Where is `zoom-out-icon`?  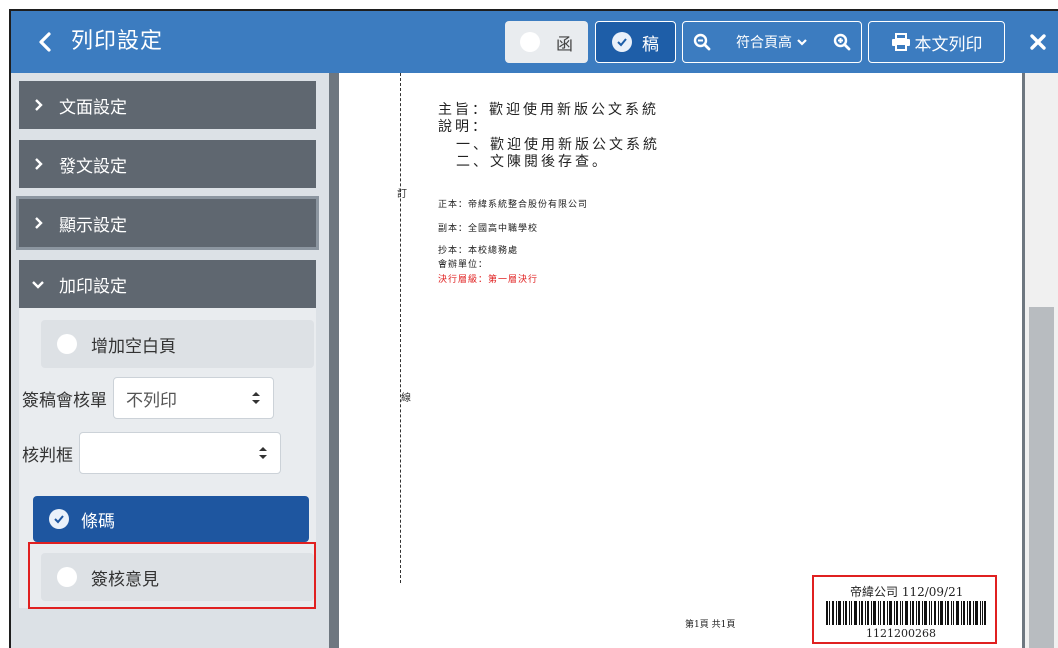
zoom-out-icon is located at coordinates (702, 42).